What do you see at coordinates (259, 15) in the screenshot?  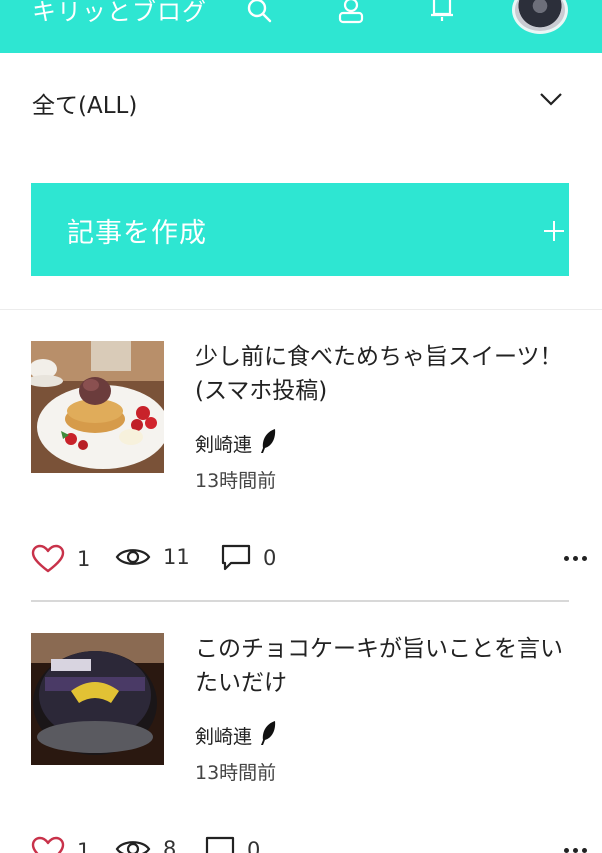 I see `search-icon` at bounding box center [259, 15].